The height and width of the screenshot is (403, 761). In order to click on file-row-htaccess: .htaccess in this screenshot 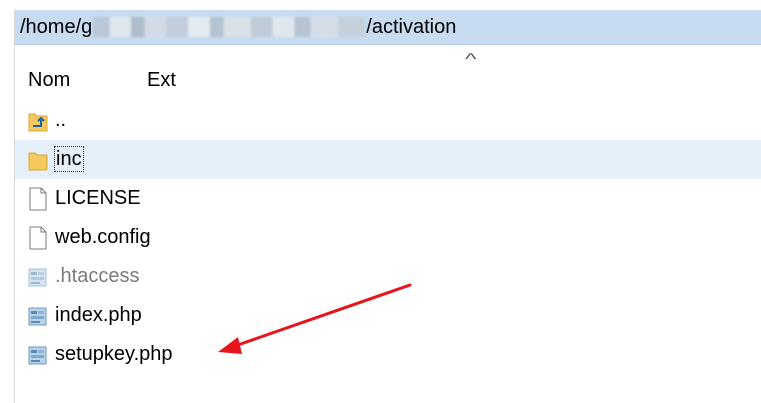, I will do `click(388, 276)`.